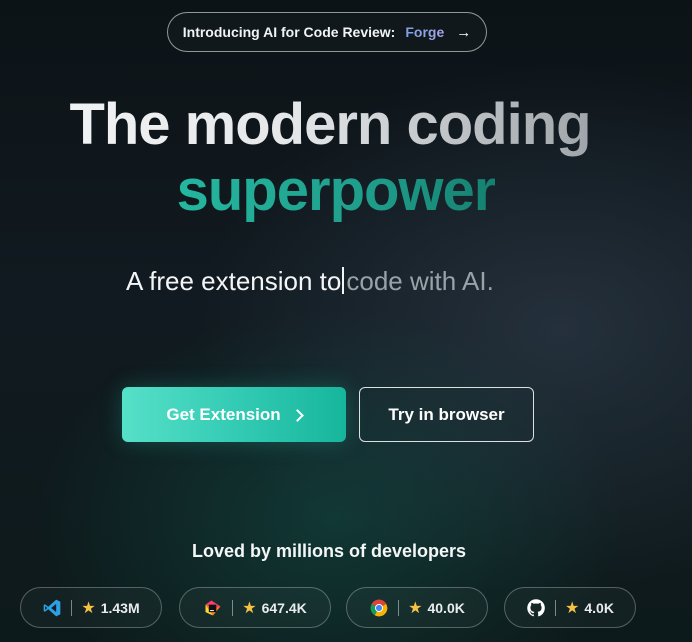  I want to click on tagline-rest: code with AI., so click(420, 281).